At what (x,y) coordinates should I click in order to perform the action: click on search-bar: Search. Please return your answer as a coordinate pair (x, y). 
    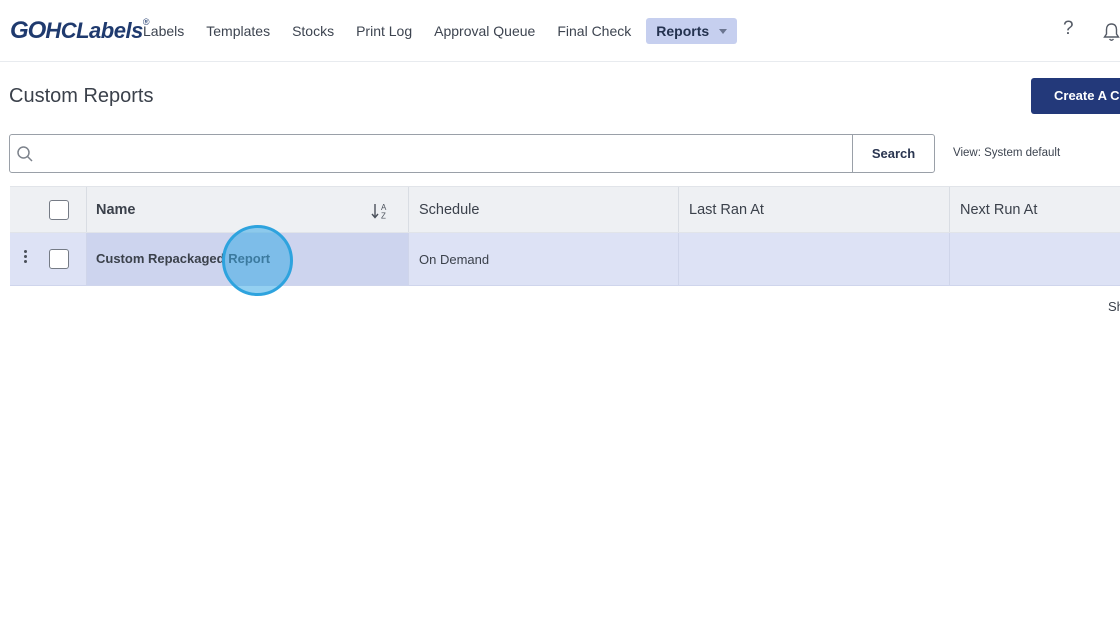
    Looking at the image, I should click on (472, 153).